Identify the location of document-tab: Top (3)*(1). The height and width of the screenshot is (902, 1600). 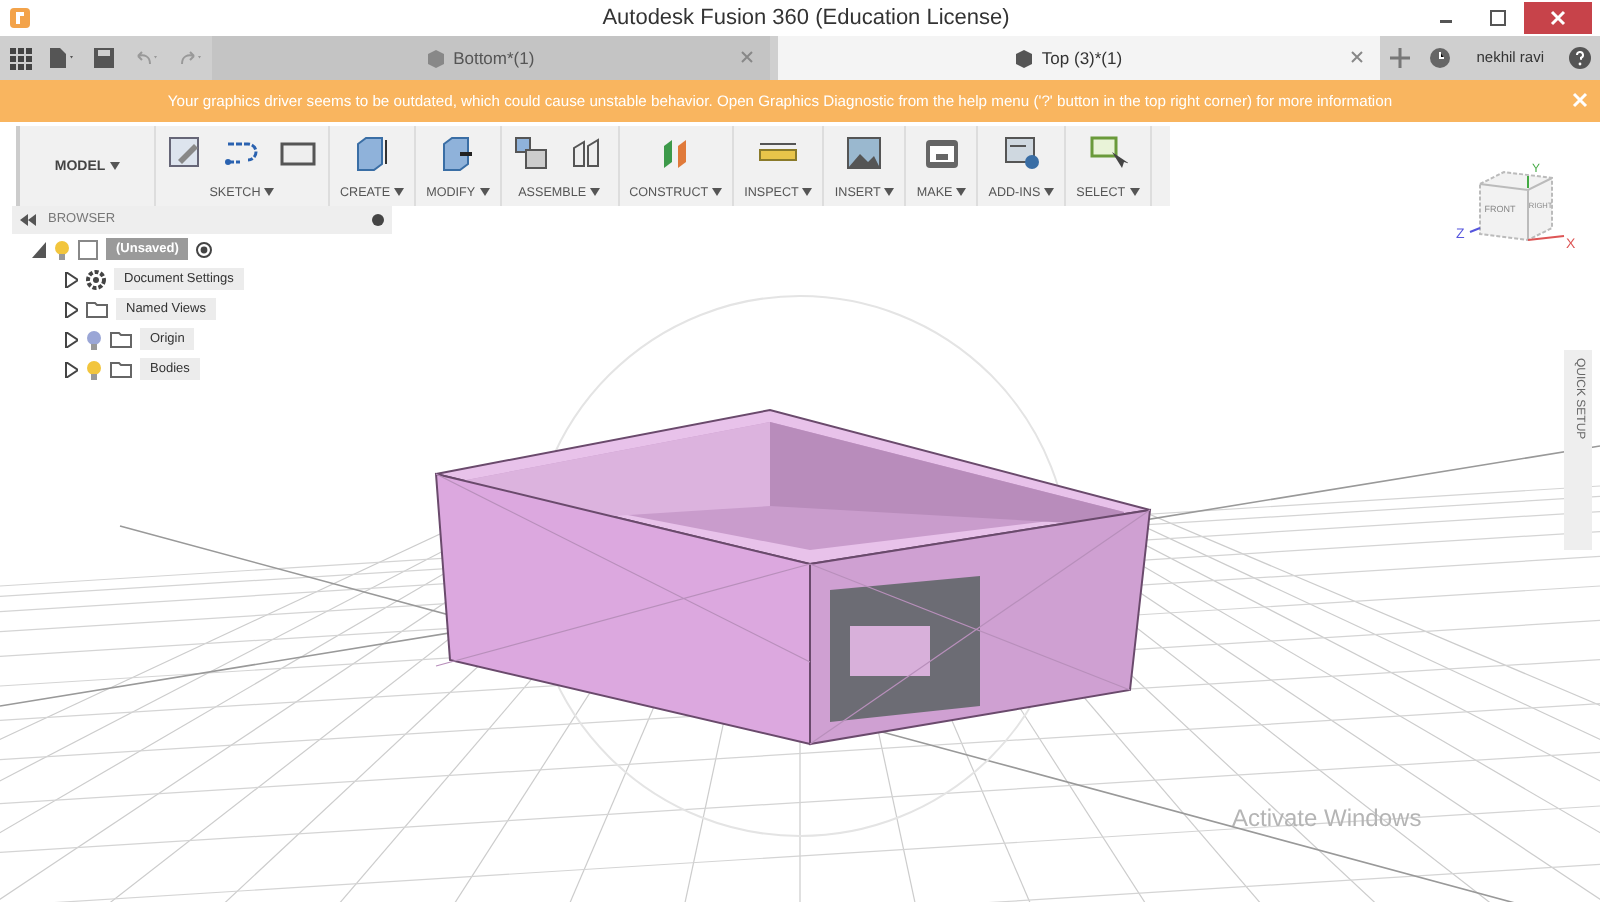
(1079, 58).